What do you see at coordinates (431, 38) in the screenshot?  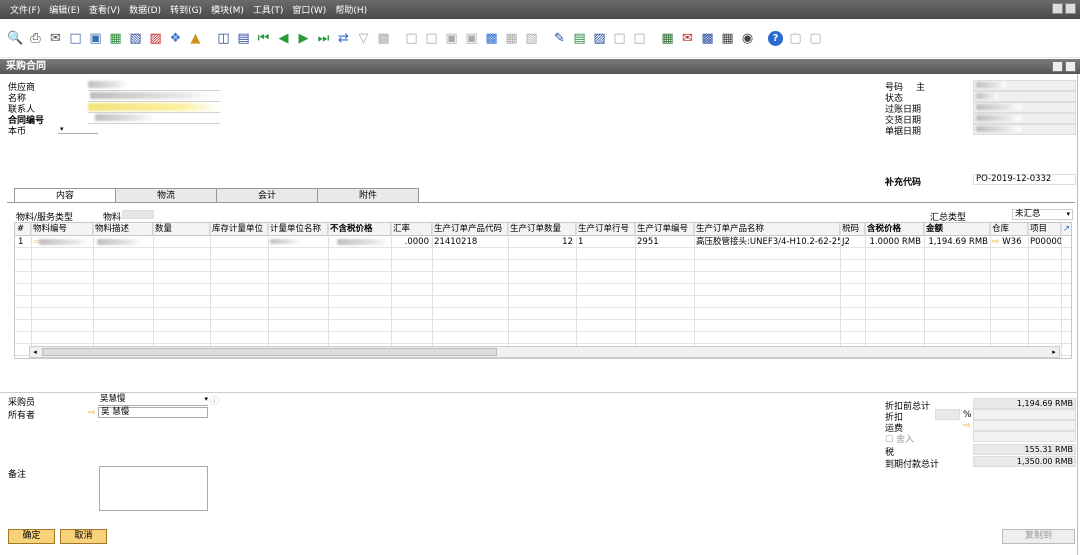 I see `copy-to-icon: □` at bounding box center [431, 38].